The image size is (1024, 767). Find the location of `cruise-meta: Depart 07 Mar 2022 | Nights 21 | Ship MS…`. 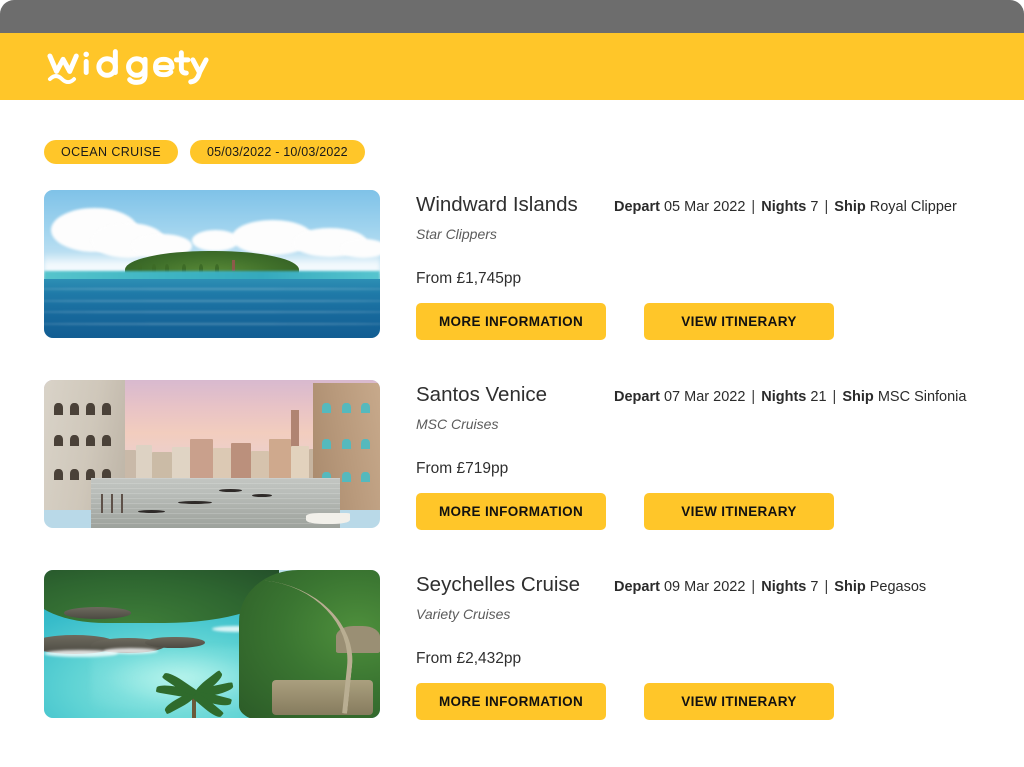

cruise-meta: Depart 07 Mar 2022 | Nights 21 | Ship MS… is located at coordinates (790, 396).